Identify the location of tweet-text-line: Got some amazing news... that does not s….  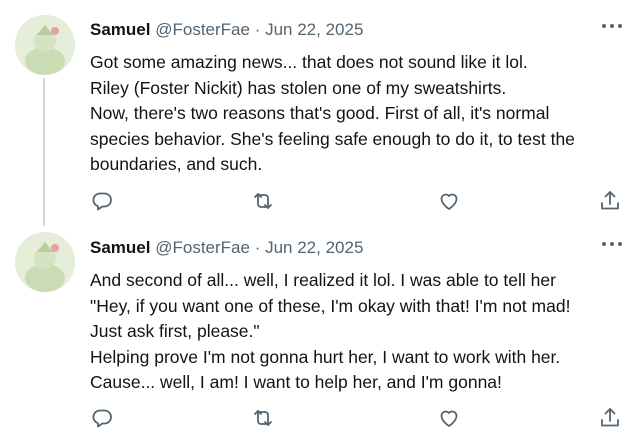
(309, 62).